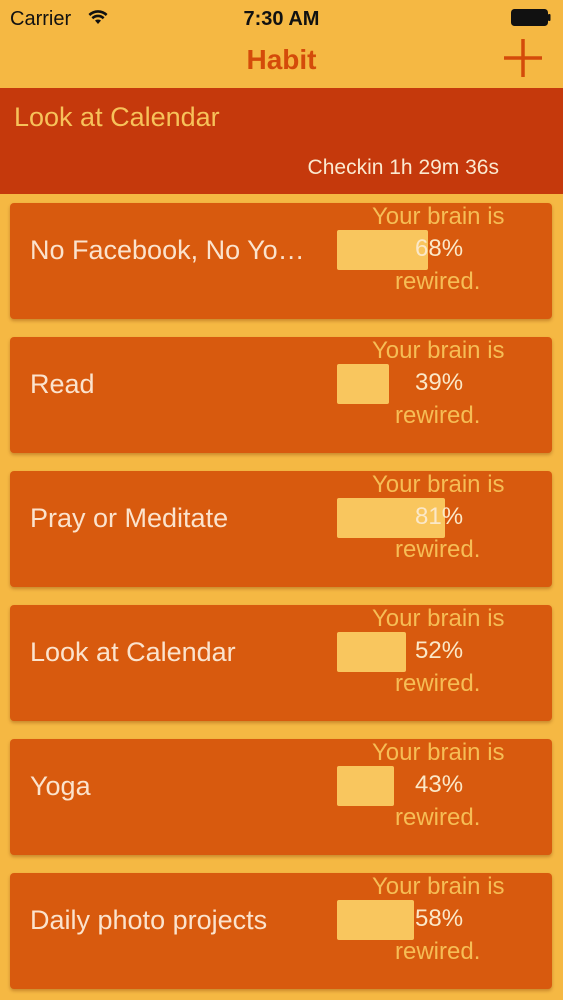  I want to click on nav-title: Habit, so click(281, 59).